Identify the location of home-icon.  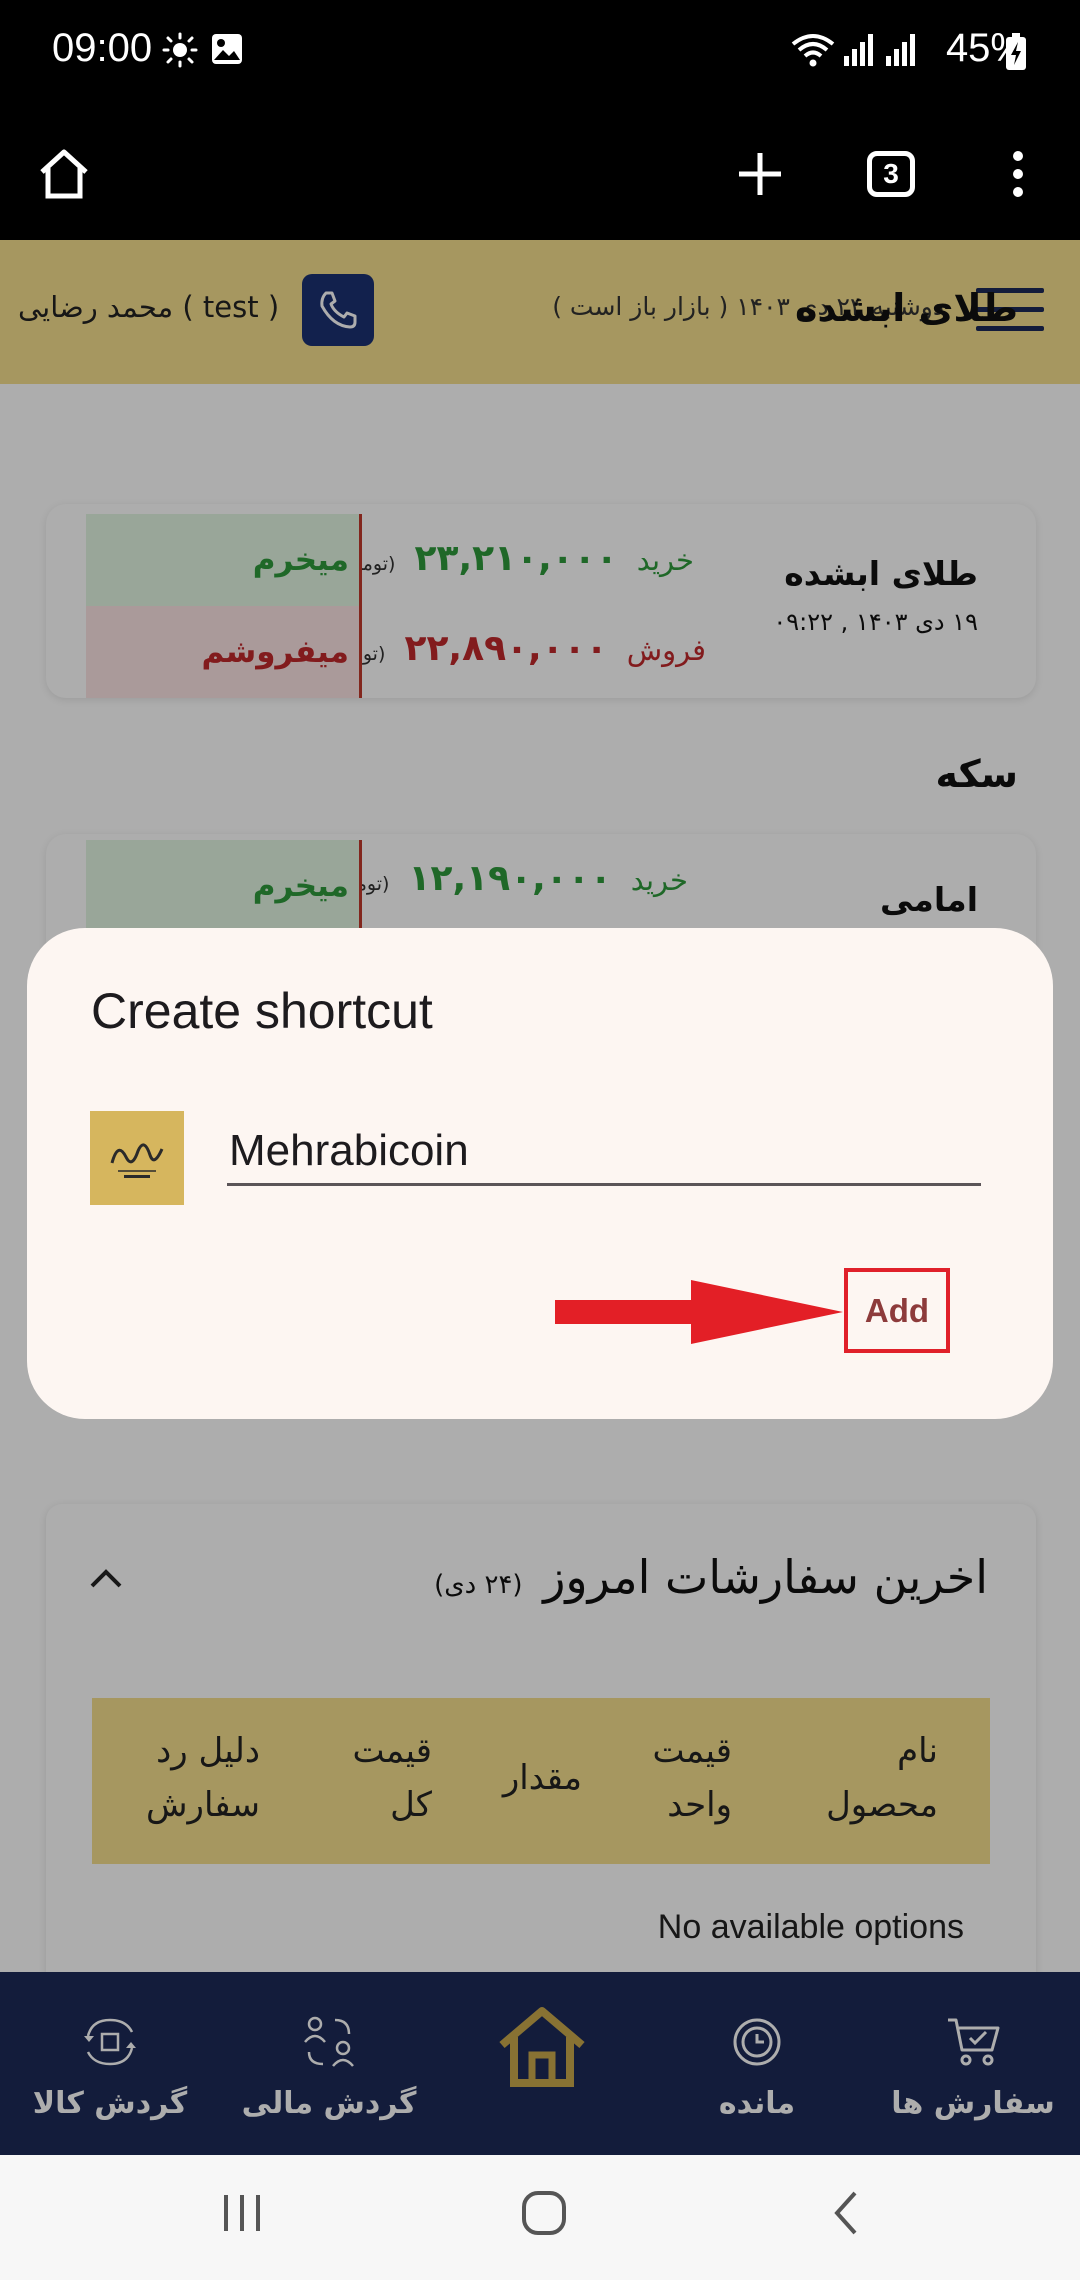
(64, 174).